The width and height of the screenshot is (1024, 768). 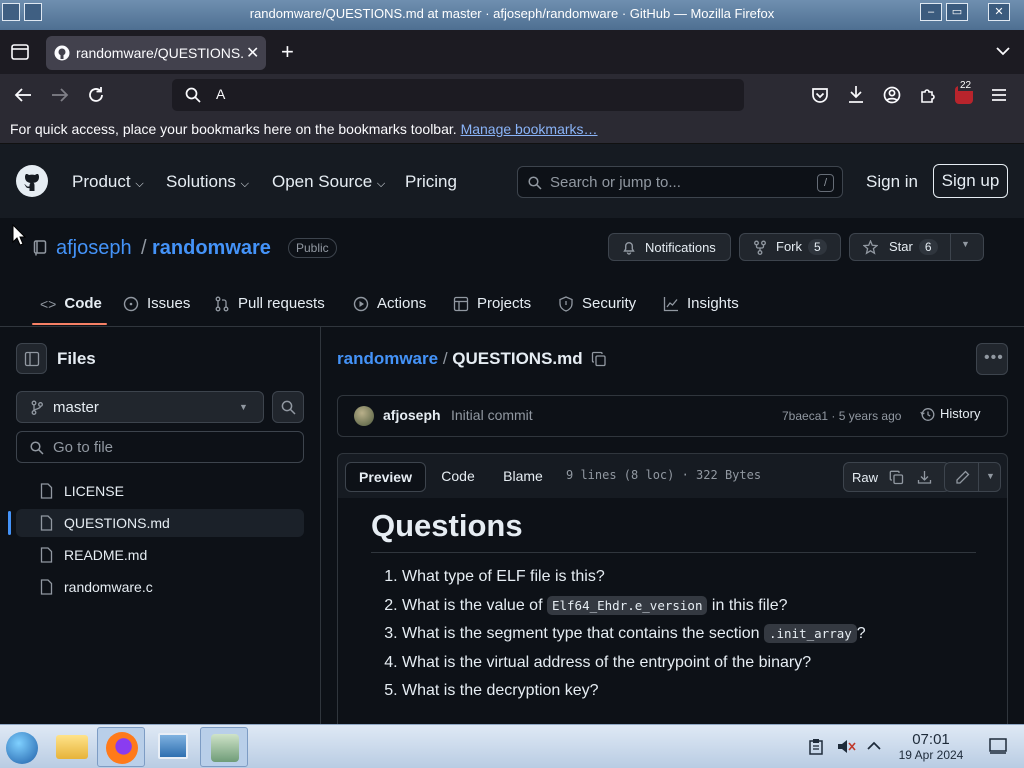 I want to click on tab-issues: Issues, so click(x=156, y=303).